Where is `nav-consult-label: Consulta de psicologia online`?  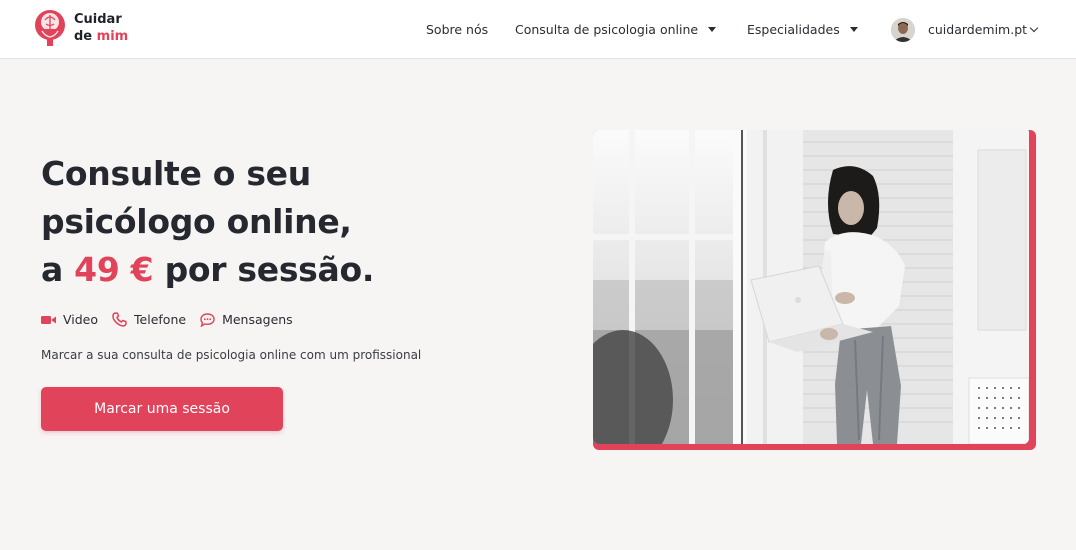
nav-consult-label: Consulta de psicologia online is located at coordinates (607, 29).